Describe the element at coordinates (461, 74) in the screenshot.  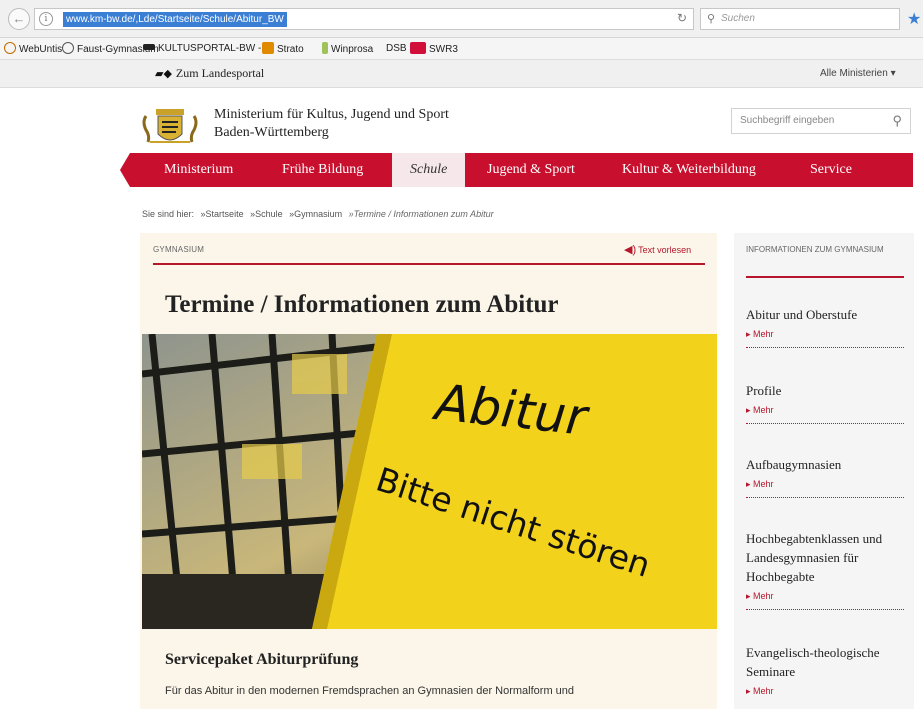
I see `site-top-strip: ▰◆ Zum Landesportal Alle Ministerien ▾` at that location.